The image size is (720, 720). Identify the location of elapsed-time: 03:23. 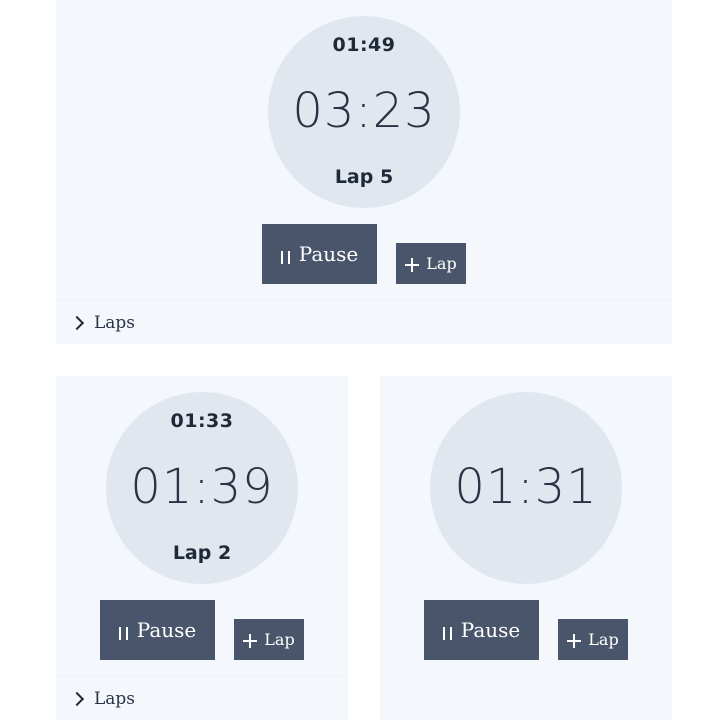
(364, 111).